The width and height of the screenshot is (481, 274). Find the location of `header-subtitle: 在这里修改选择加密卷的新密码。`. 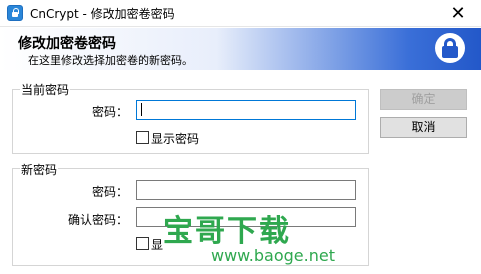

header-subtitle: 在这里修改选择加密卷的新密码。 is located at coordinates (110, 60).